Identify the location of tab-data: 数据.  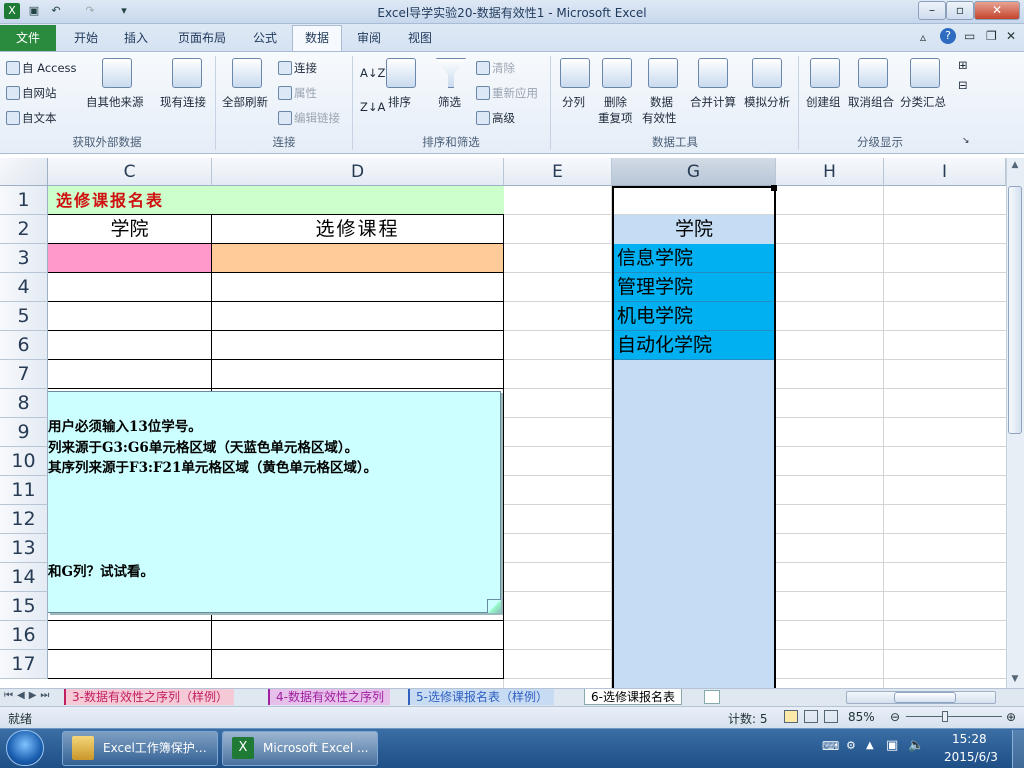
(317, 38).